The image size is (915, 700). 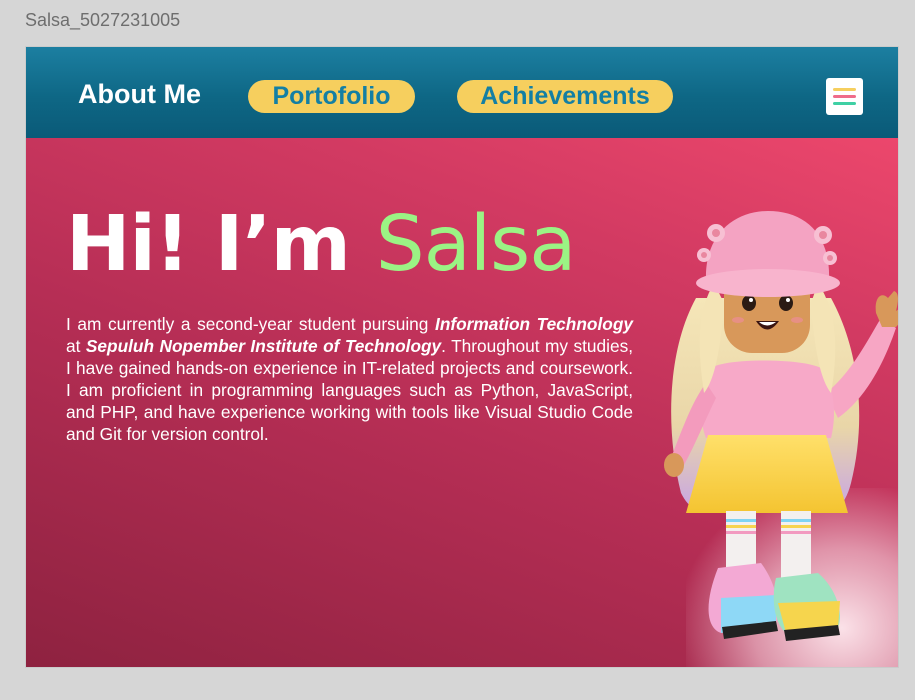 What do you see at coordinates (208, 244) in the screenshot?
I see `hero-greeting: Hi! I’m` at bounding box center [208, 244].